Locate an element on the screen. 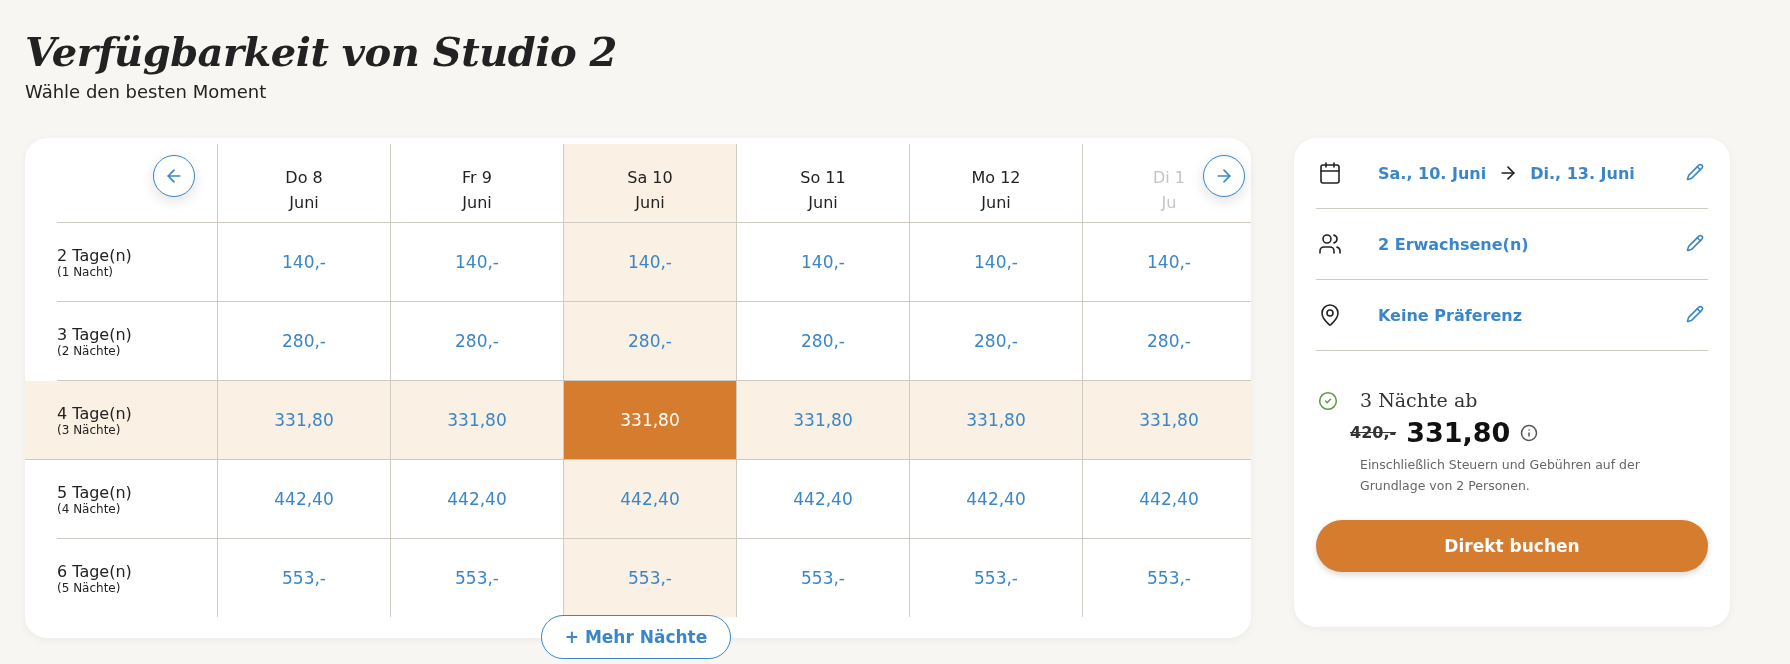 Image resolution: width=1790 pixels, height=664 pixels. stay-length: 5 Tage(n) is located at coordinates (94, 492).